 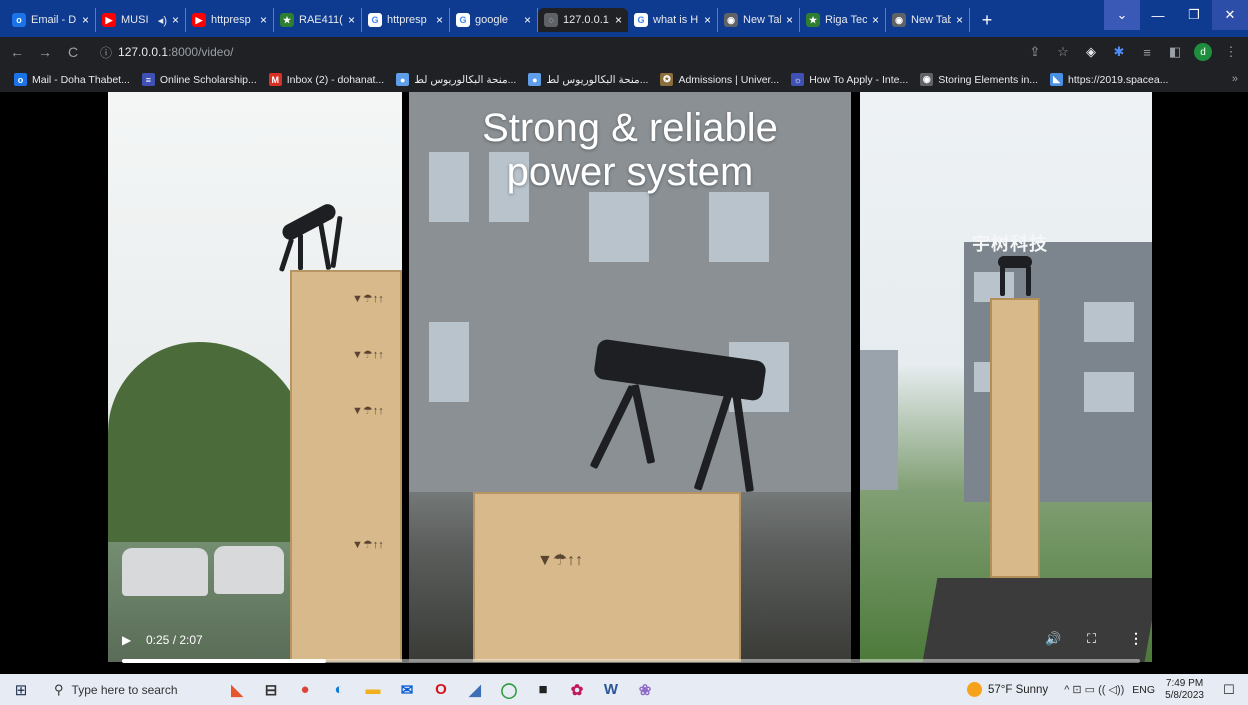 I want to click on tab-title: New Tab, so click(x=931, y=20).